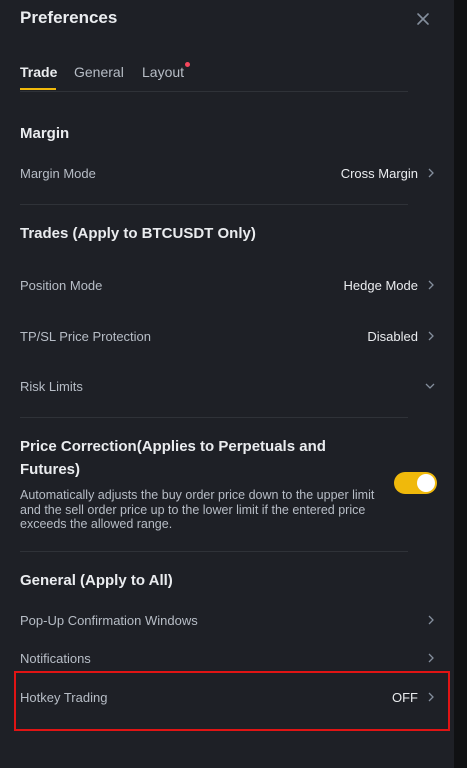 The width and height of the screenshot is (467, 768). What do you see at coordinates (187, 64) in the screenshot?
I see `notification-dot` at bounding box center [187, 64].